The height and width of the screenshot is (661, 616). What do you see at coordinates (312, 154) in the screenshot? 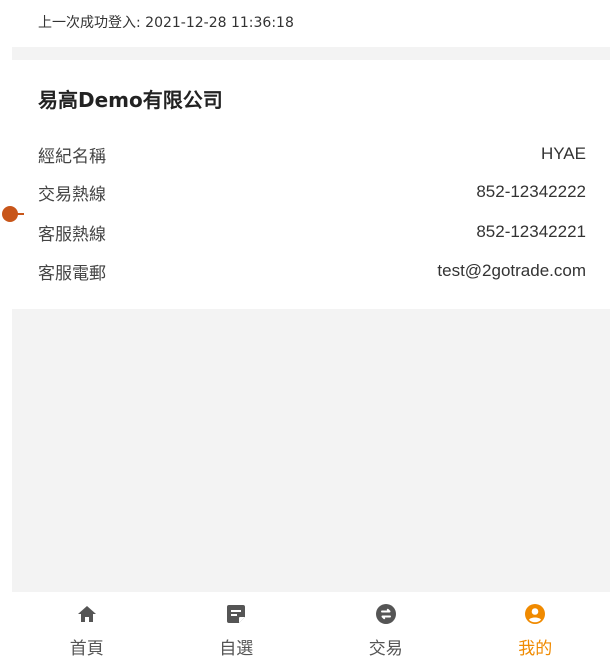
I see `info-row-broker-name: 經紀名稱 HYAE` at bounding box center [312, 154].